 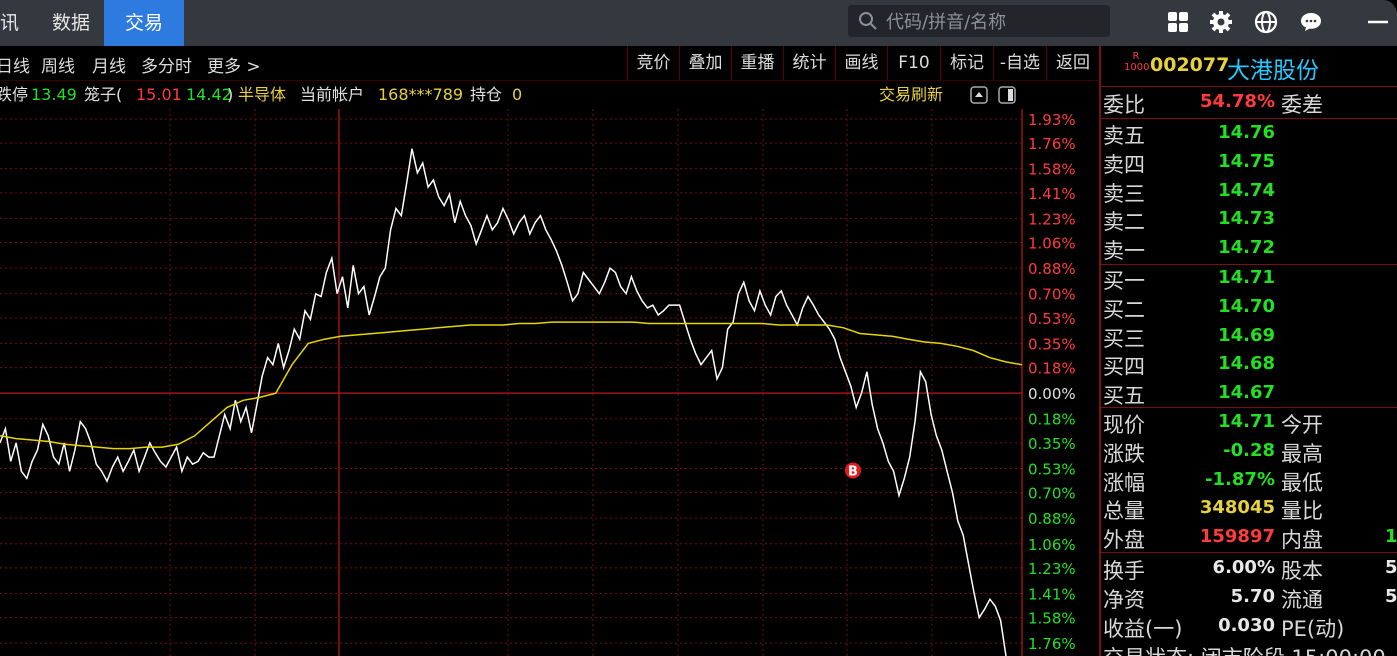 I want to click on y-tick-label: 0.88%, so click(x=1052, y=519).